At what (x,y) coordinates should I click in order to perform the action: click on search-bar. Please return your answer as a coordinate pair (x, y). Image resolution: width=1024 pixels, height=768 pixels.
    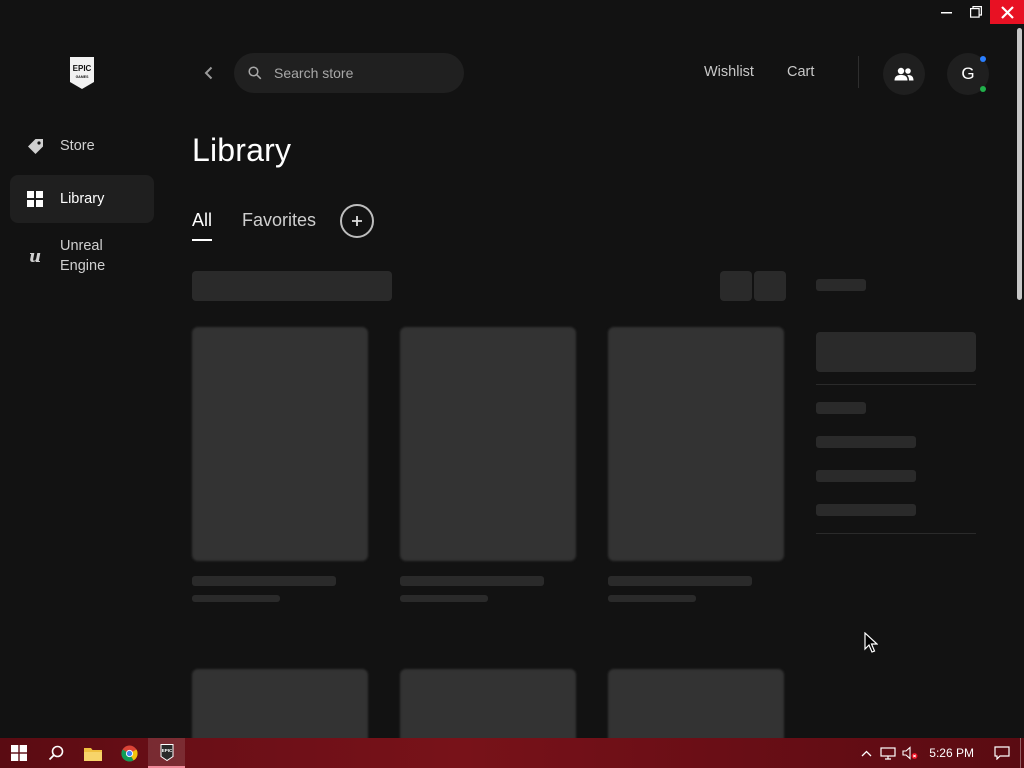
    Looking at the image, I should click on (349, 73).